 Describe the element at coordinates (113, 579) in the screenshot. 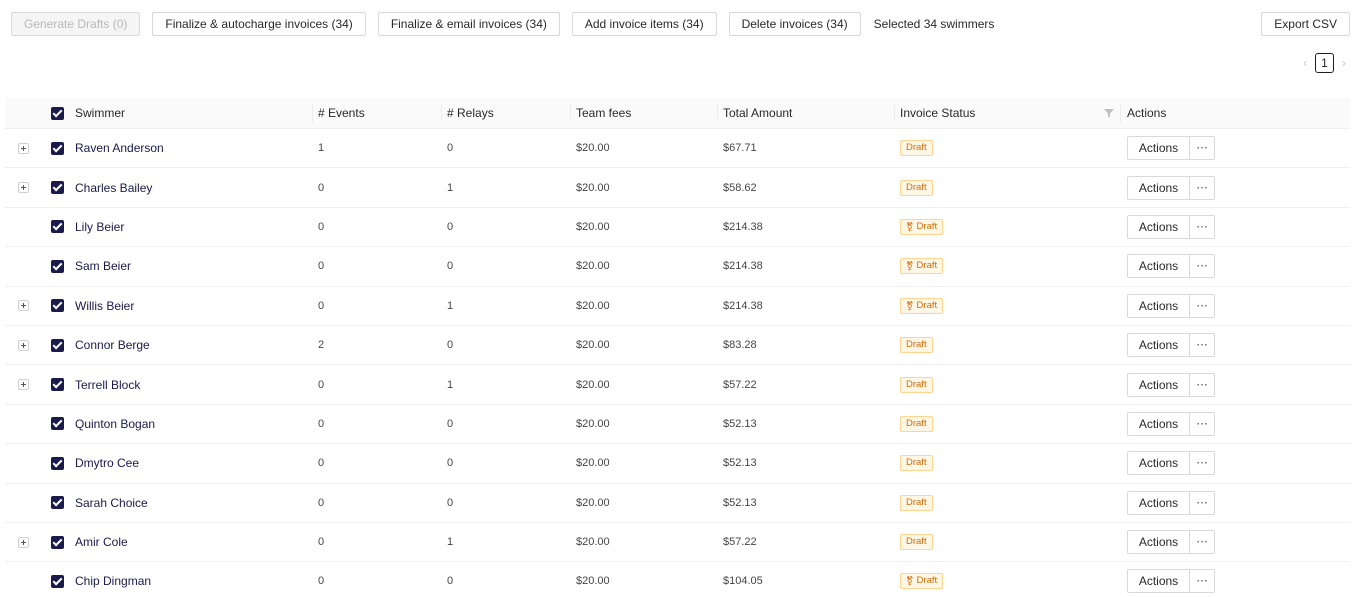

I see `swimmer-name: Chip Dingman` at that location.